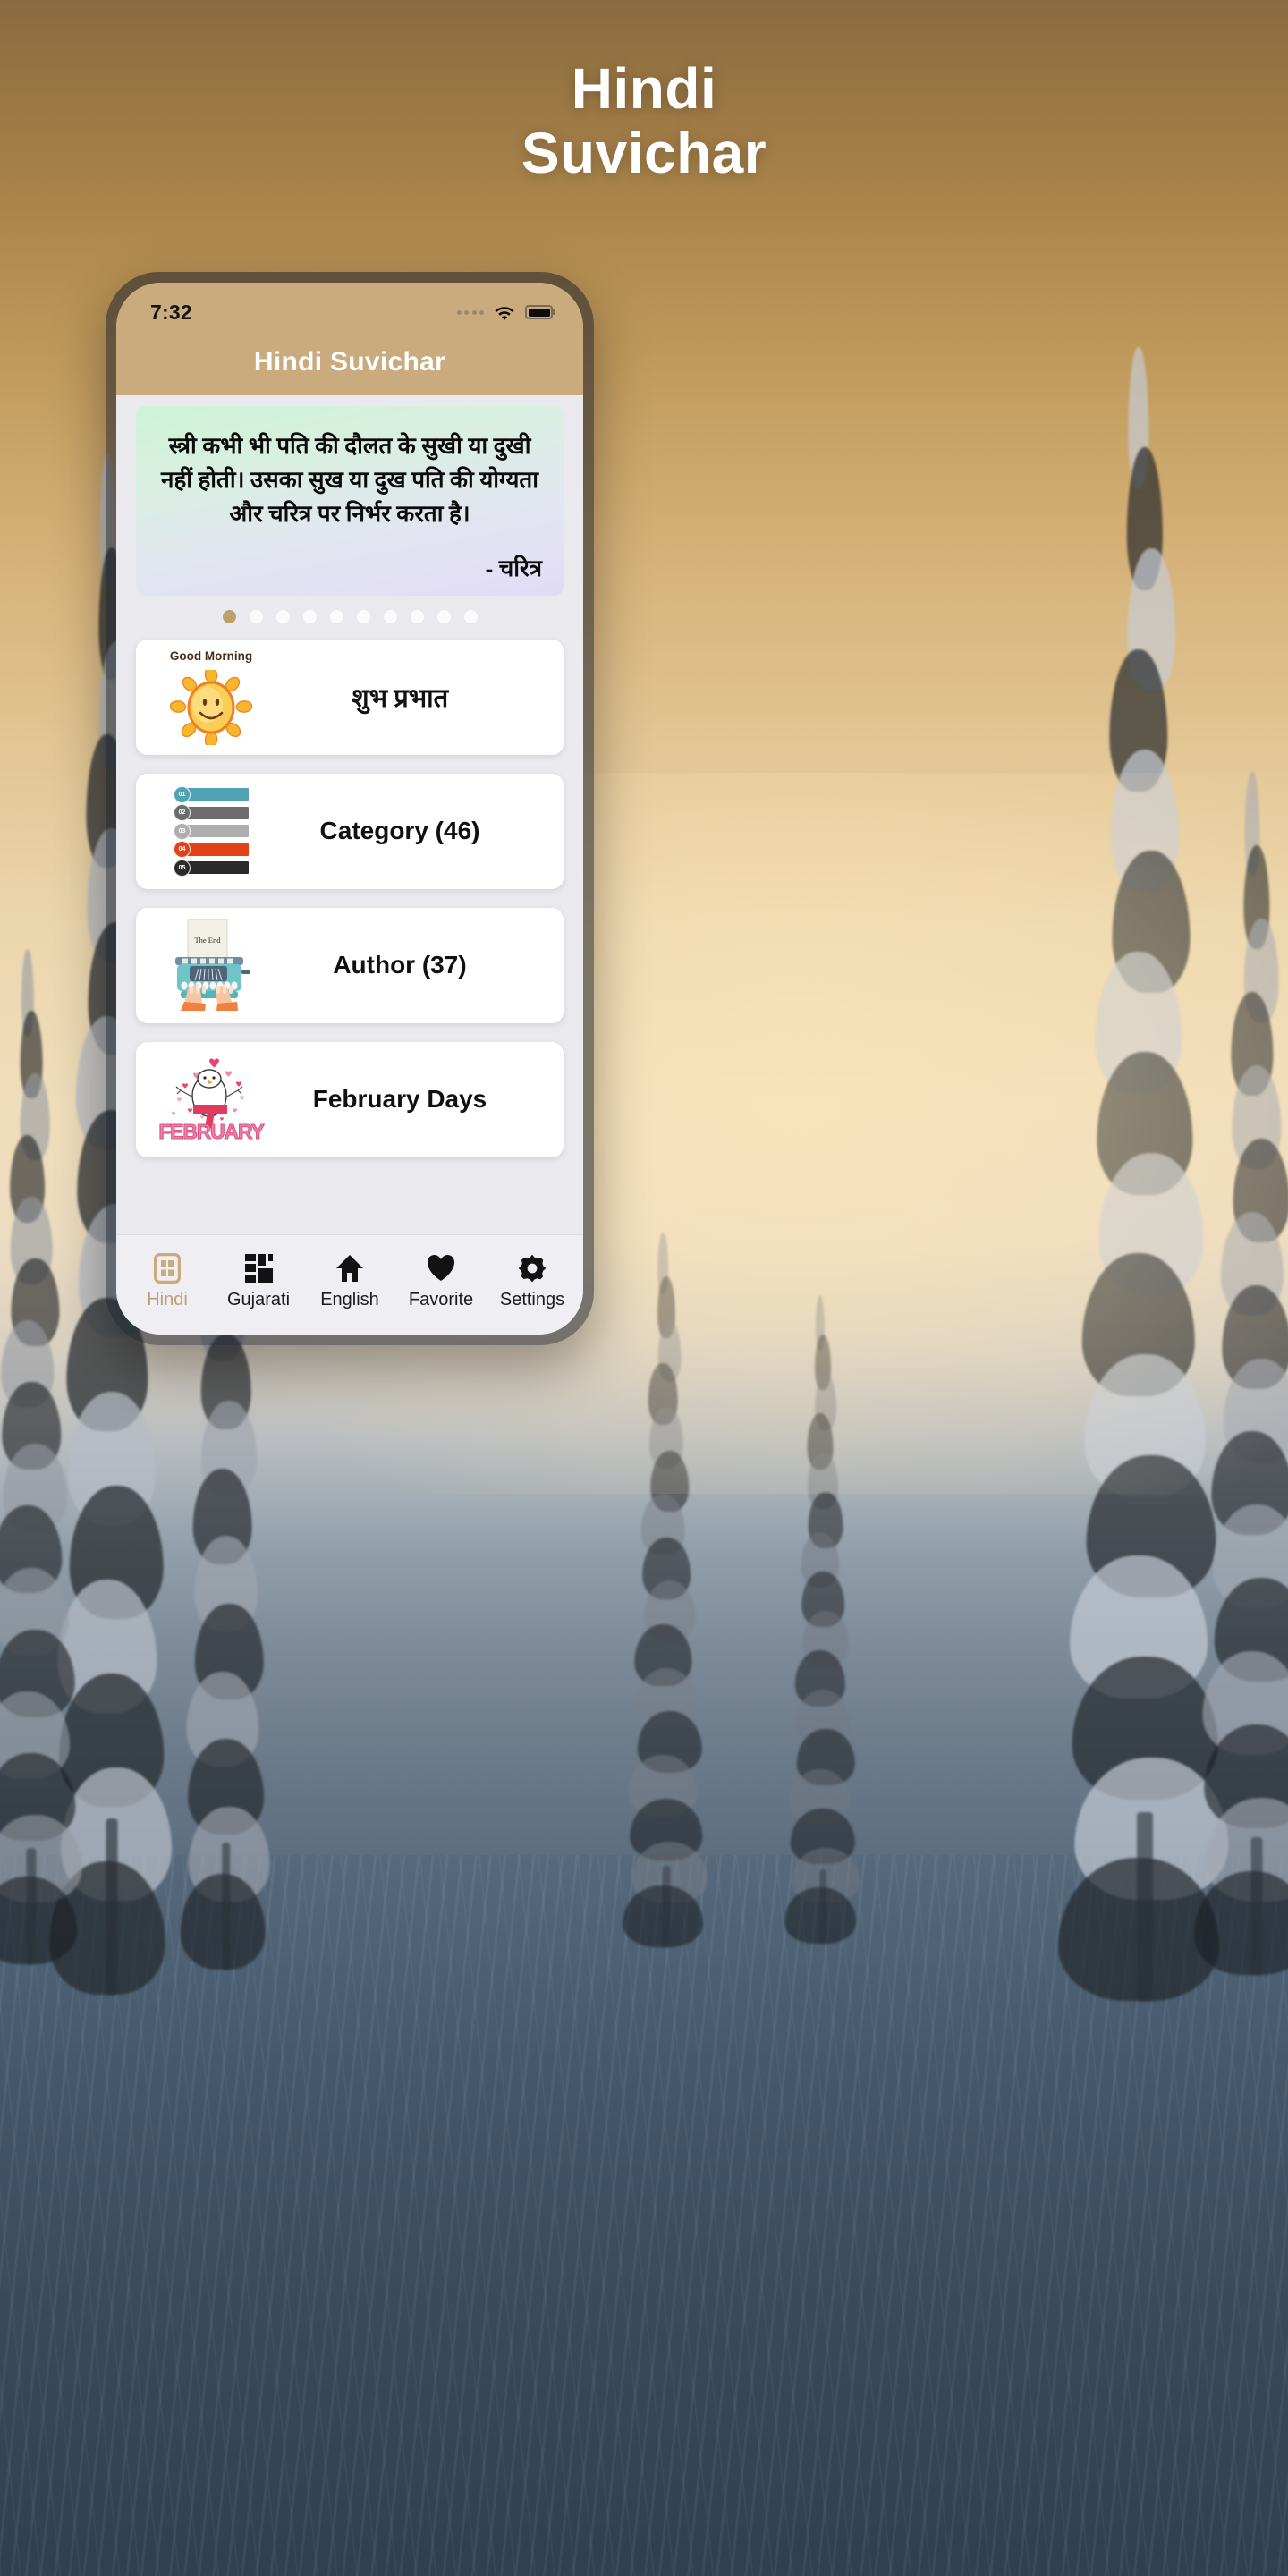  I want to click on category-bars-icon: 01 02 03 04 05, so click(211, 831).